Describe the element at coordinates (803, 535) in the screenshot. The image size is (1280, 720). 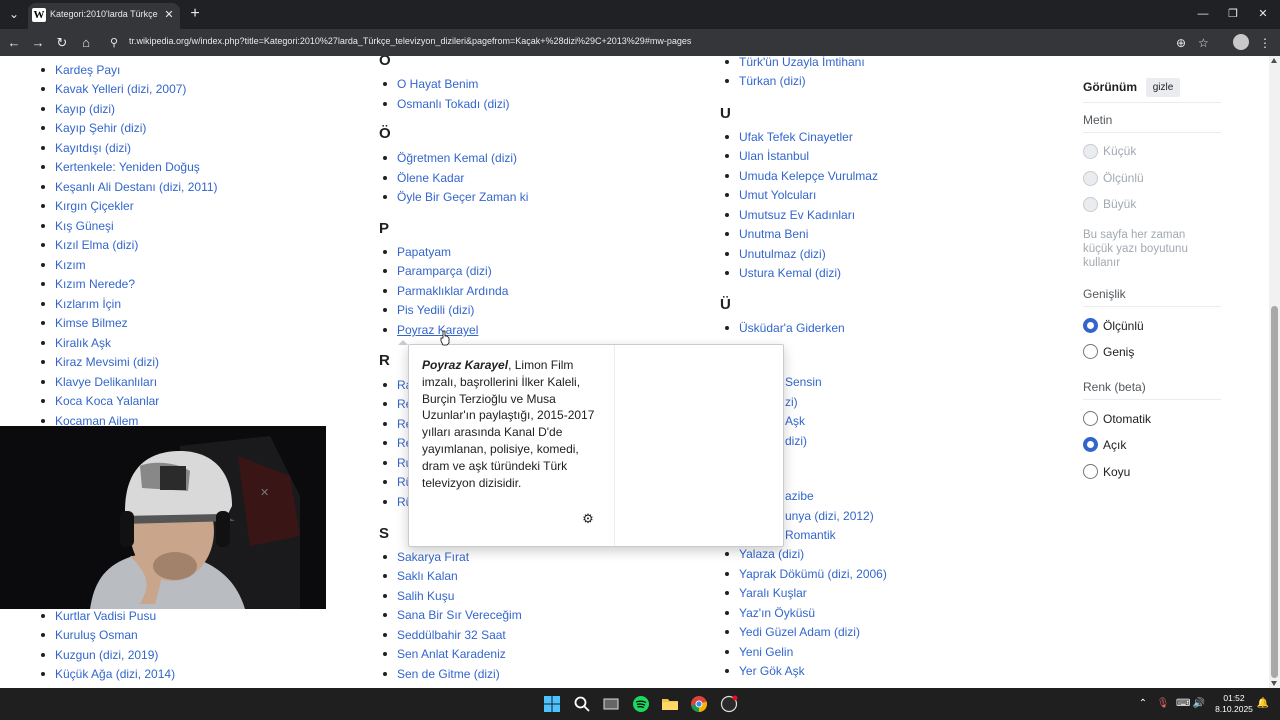
I see `list-item-partial: Romantik` at that location.